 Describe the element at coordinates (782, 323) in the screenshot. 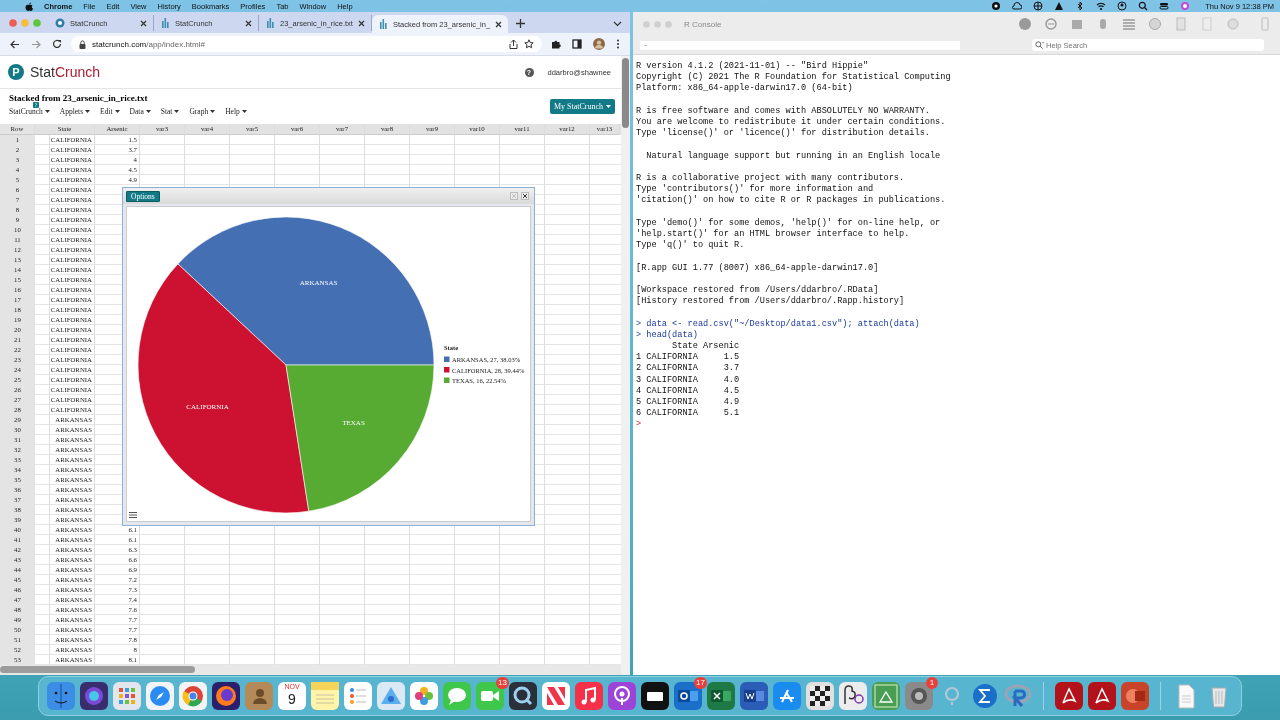

I see `console-command: data <- read.csv("~/Desktop/data1.csv"); attach(data)` at that location.